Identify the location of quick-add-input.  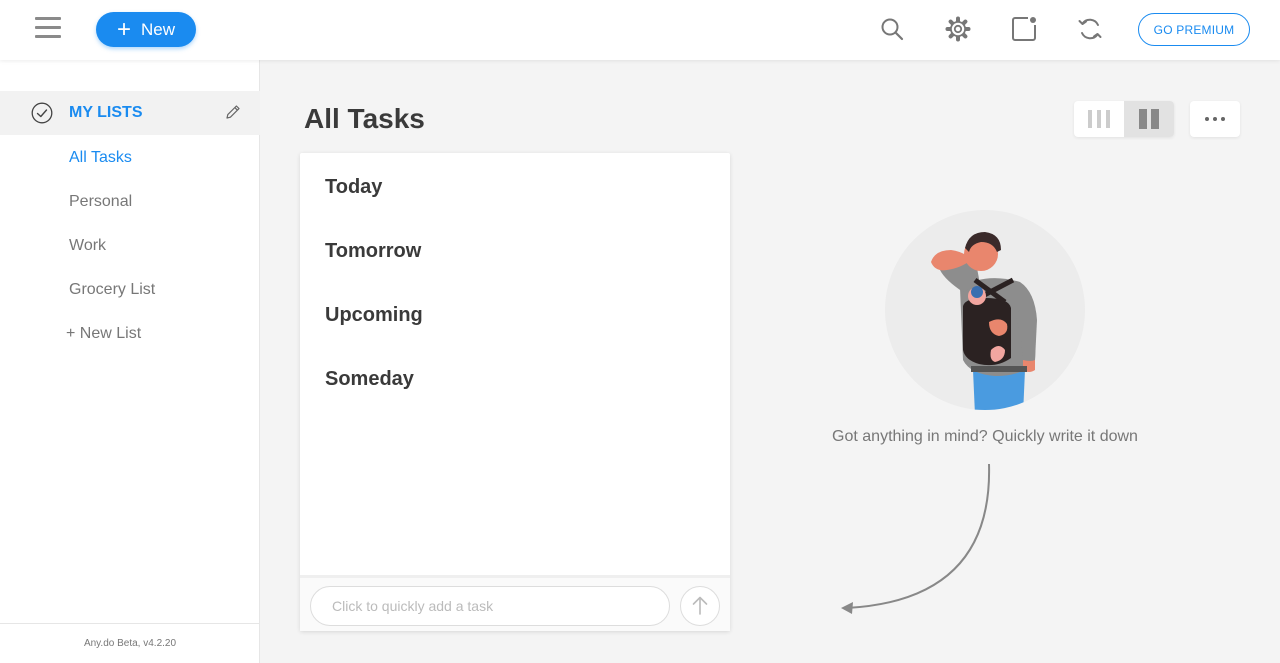
(490, 606).